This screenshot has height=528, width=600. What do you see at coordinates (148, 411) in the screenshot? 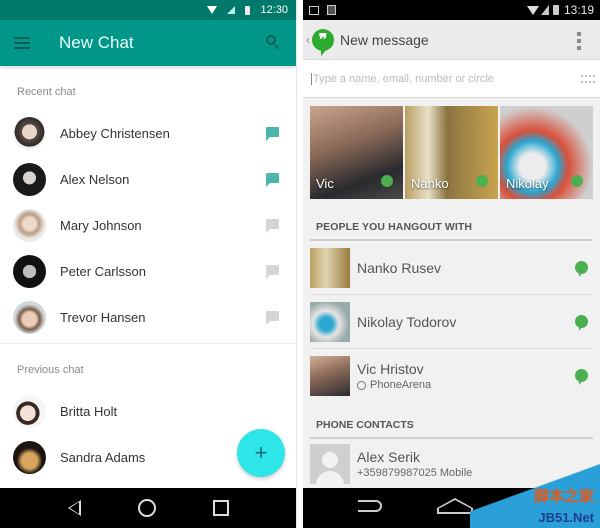
I see `chat-row-britta: Britta Holt` at bounding box center [148, 411].